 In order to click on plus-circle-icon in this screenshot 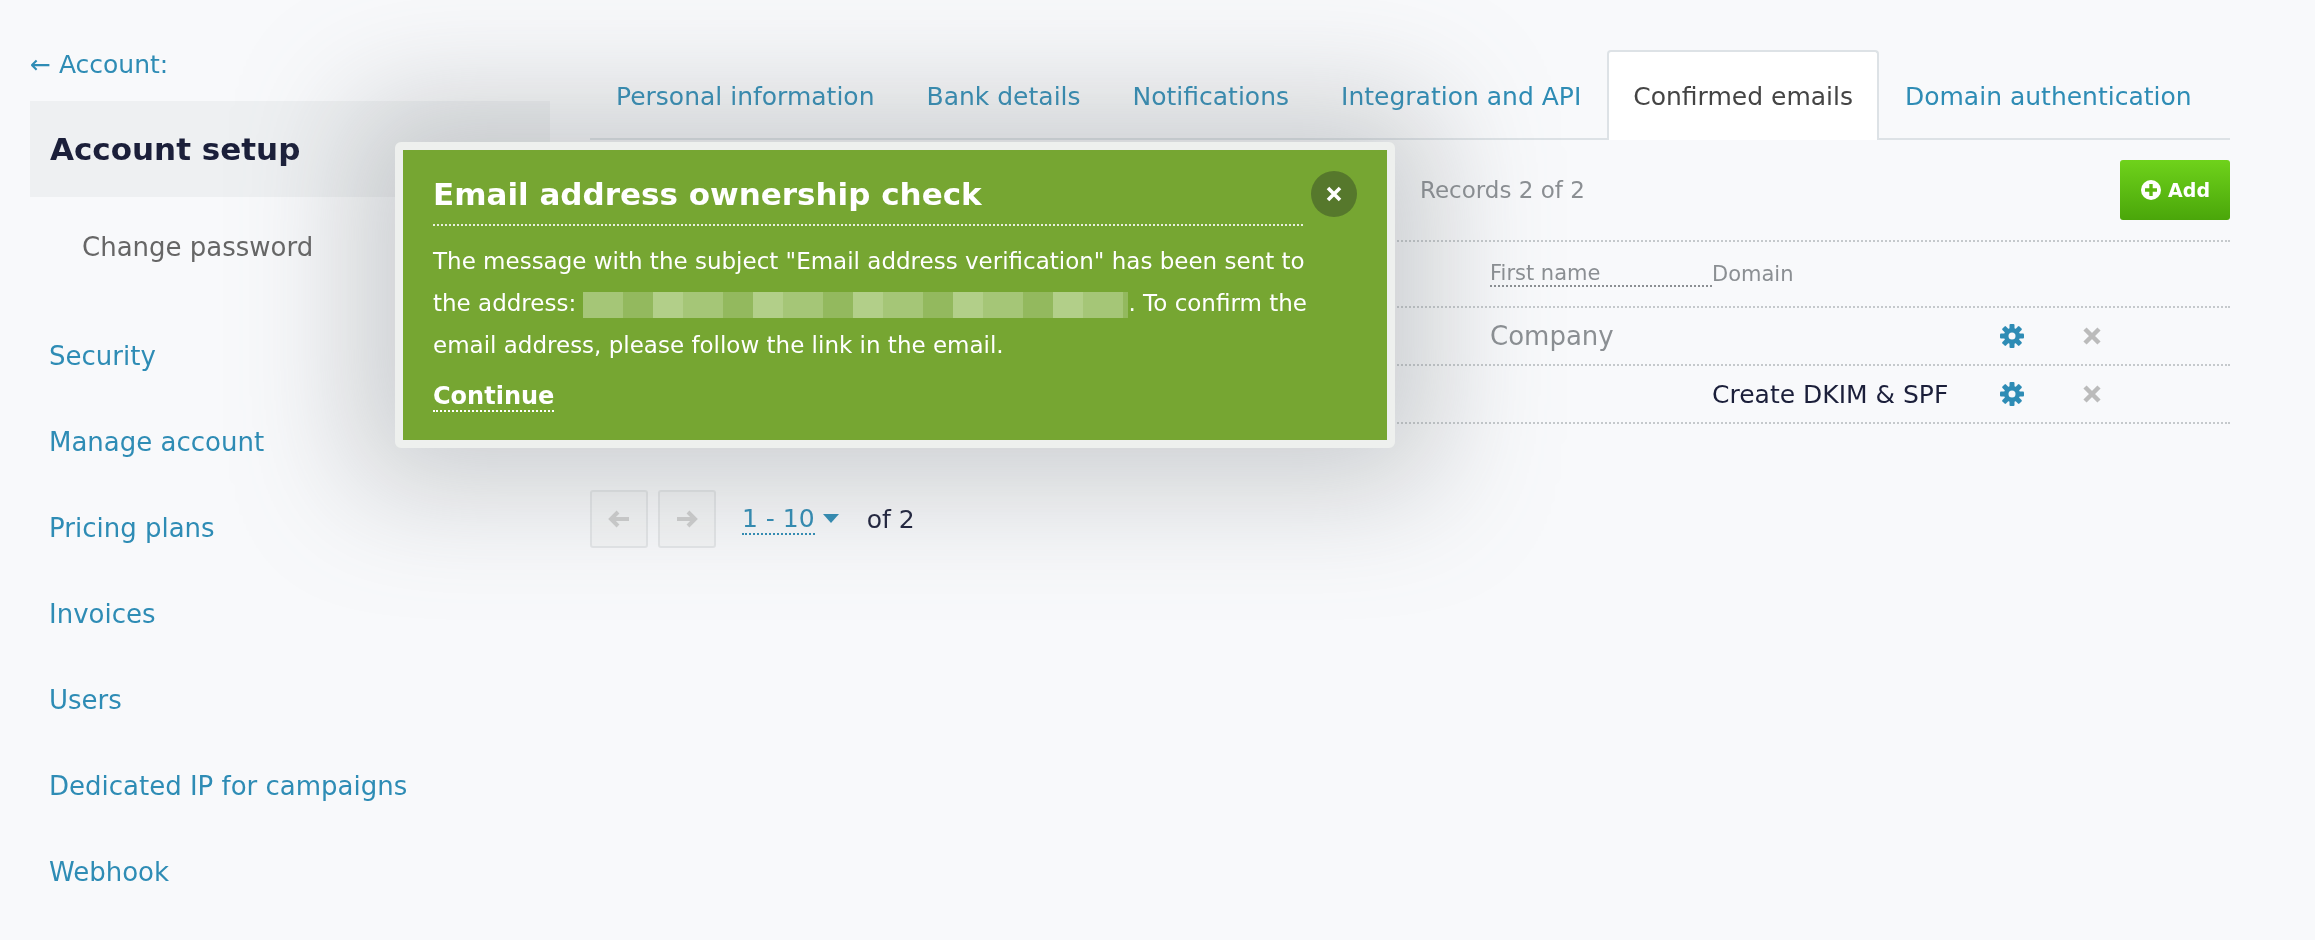, I will do `click(2151, 190)`.